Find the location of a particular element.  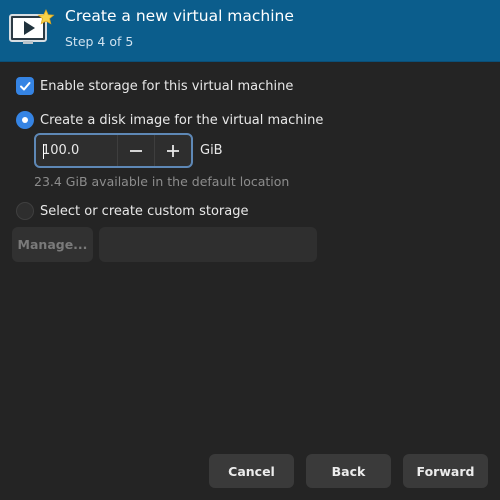

plus-icon is located at coordinates (173, 150).